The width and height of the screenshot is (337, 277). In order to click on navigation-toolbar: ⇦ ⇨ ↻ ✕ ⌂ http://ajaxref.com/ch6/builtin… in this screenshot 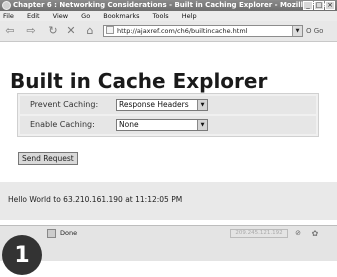, I will do `click(168, 31)`.